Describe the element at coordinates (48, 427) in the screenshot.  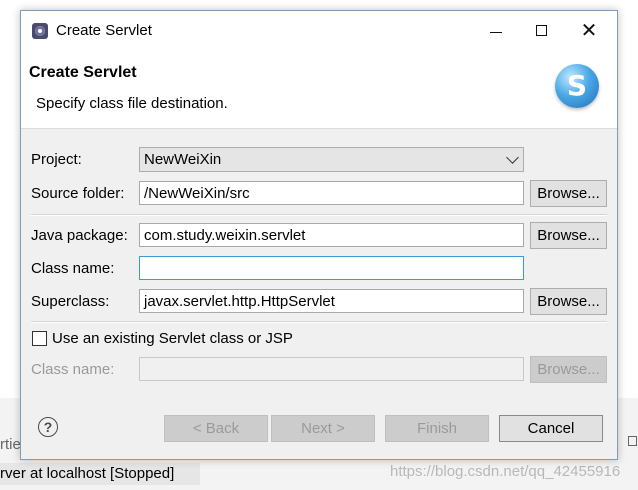
I see `help-icon: ?` at that location.